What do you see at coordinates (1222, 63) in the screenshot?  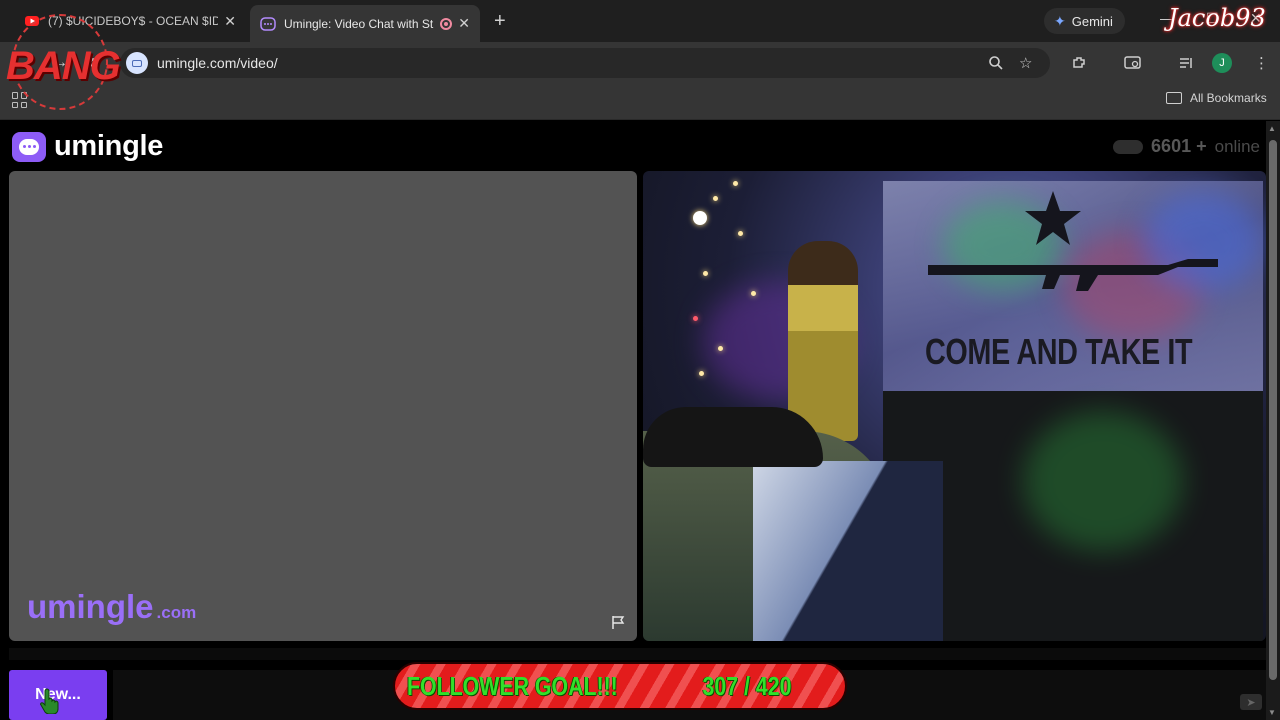 I see `profile-avatar: J` at bounding box center [1222, 63].